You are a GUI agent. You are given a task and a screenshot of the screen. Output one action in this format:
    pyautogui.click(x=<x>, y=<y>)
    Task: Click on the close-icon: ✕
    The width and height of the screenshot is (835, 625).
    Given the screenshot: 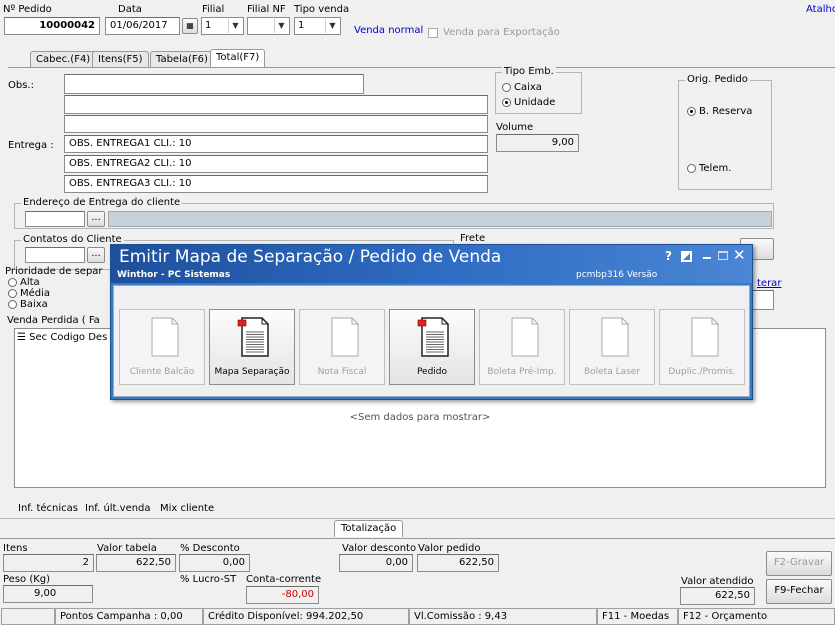 What is the action you would take?
    pyautogui.click(x=739, y=255)
    